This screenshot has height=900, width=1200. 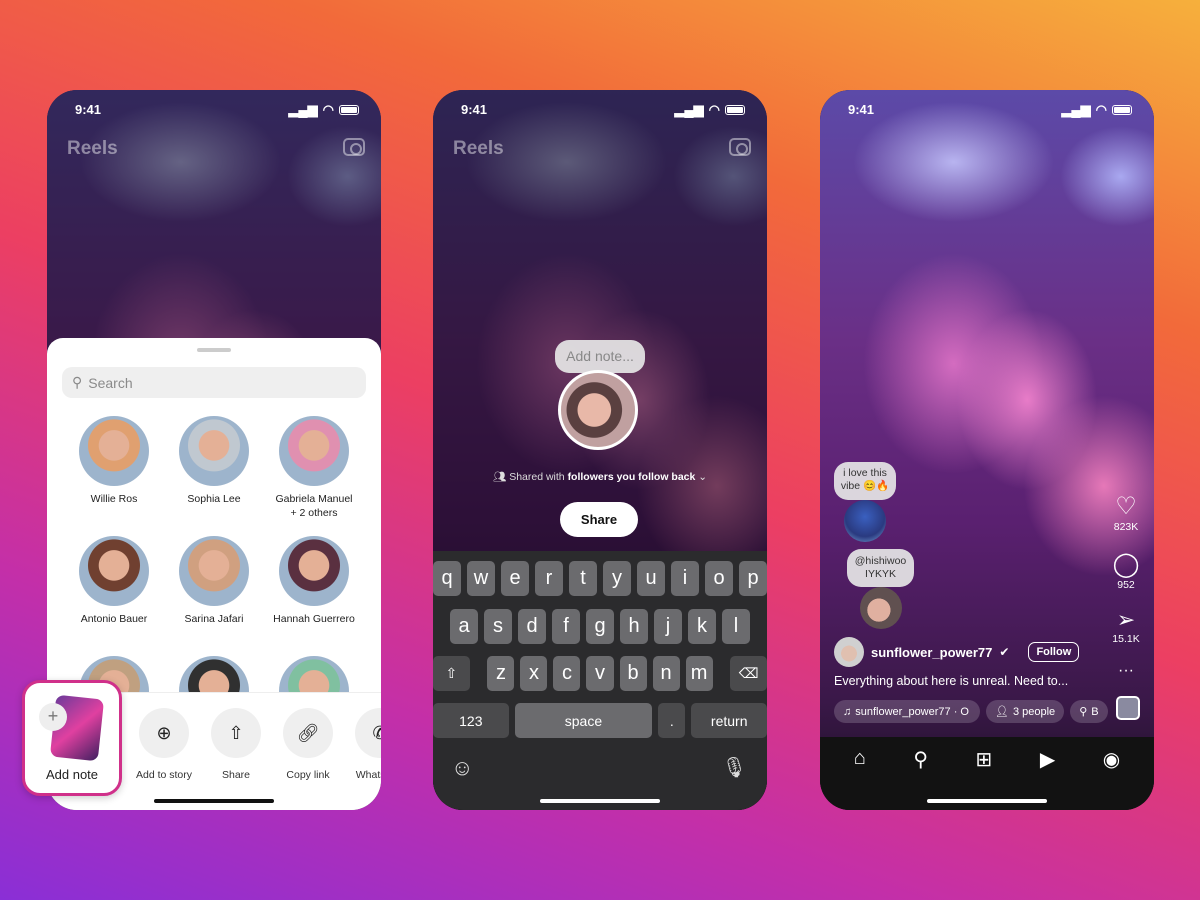 I want to click on add-story-icon: ⊕, so click(x=164, y=733).